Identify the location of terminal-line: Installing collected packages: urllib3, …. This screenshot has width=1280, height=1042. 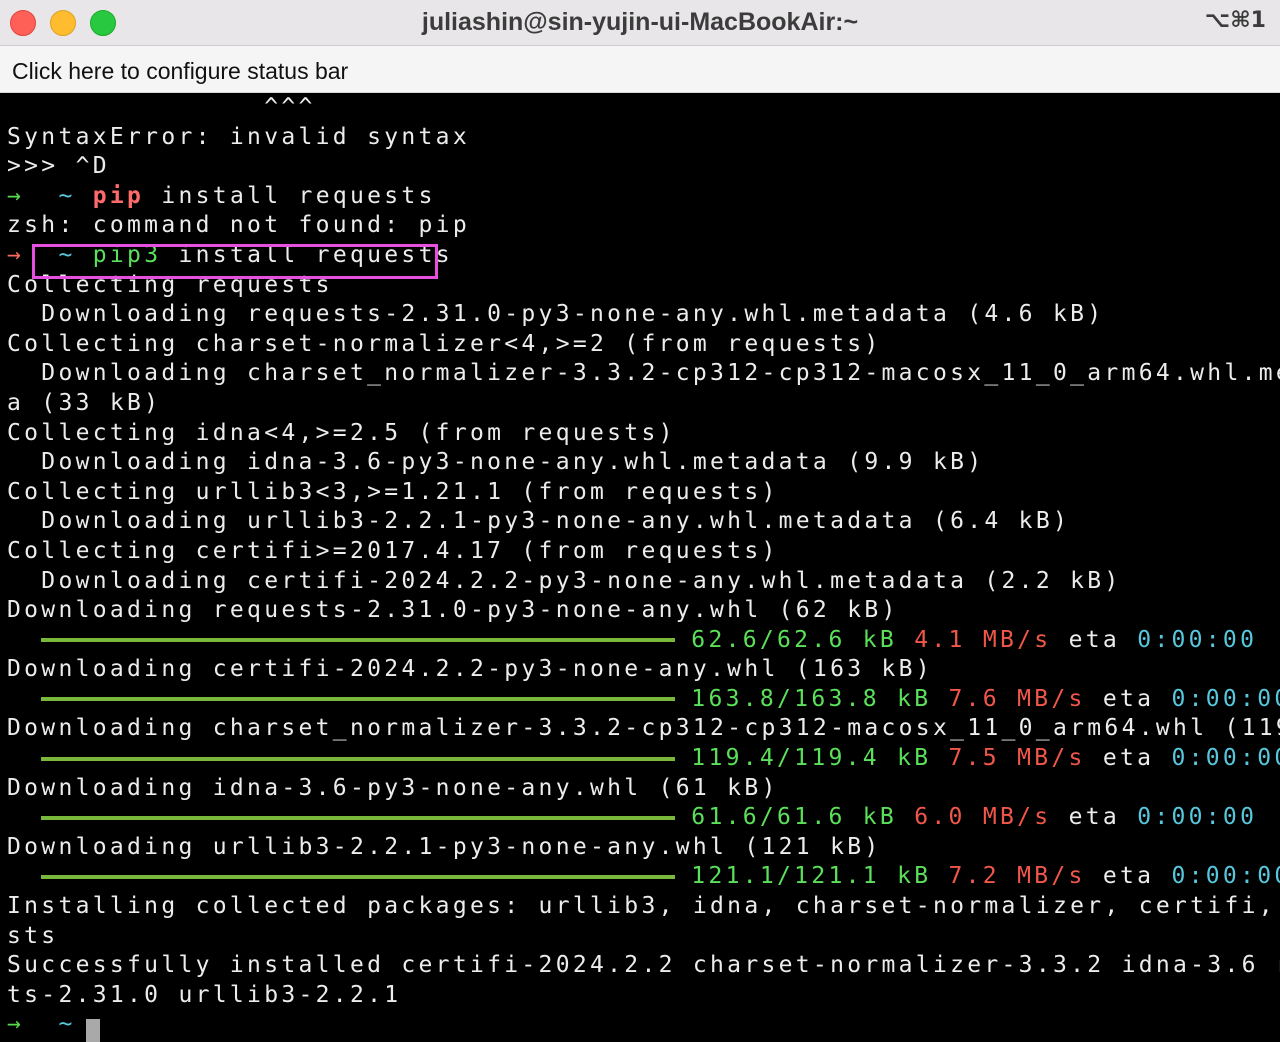
(643, 906).